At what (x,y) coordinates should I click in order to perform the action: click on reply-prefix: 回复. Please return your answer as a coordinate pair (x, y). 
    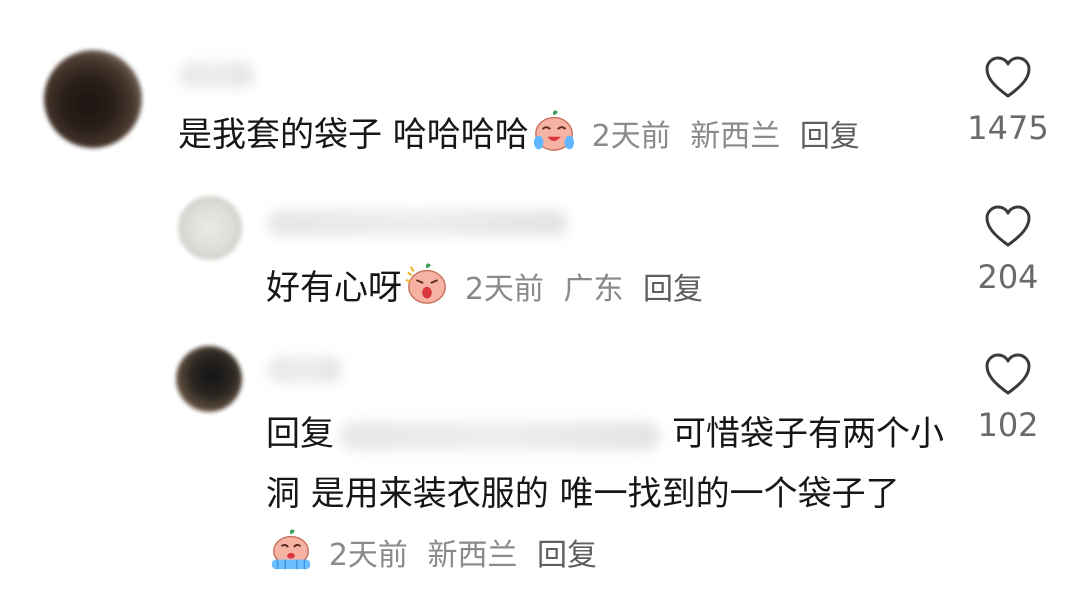
    Looking at the image, I should click on (300, 434).